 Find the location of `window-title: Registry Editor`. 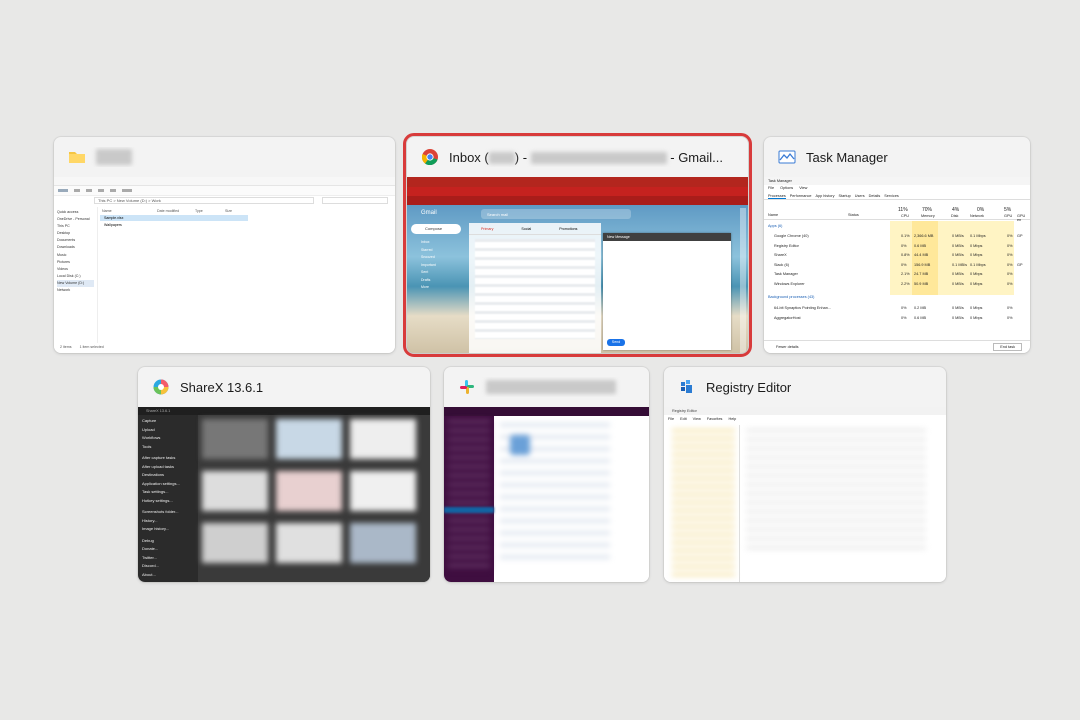

window-title: Registry Editor is located at coordinates (749, 387).